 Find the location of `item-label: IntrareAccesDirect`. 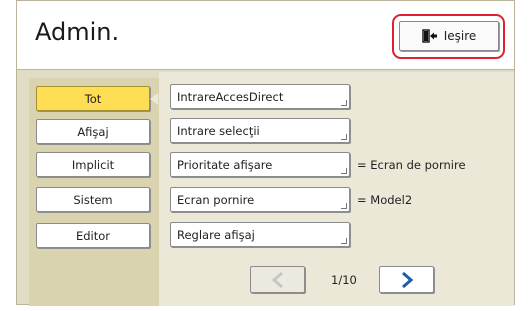

item-label: IntrareAccesDirect is located at coordinates (230, 96).